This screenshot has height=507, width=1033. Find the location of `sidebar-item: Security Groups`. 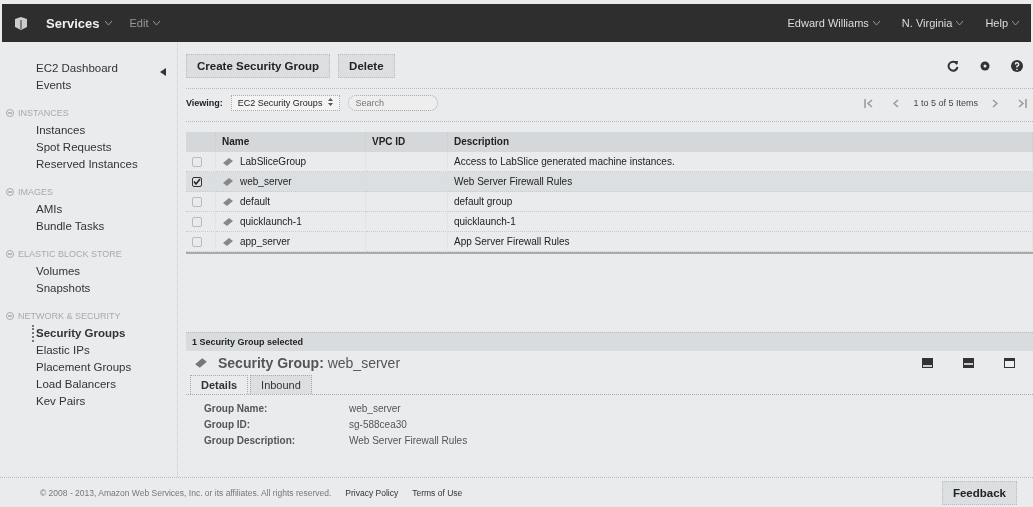

sidebar-item: Security Groups is located at coordinates (104, 333).